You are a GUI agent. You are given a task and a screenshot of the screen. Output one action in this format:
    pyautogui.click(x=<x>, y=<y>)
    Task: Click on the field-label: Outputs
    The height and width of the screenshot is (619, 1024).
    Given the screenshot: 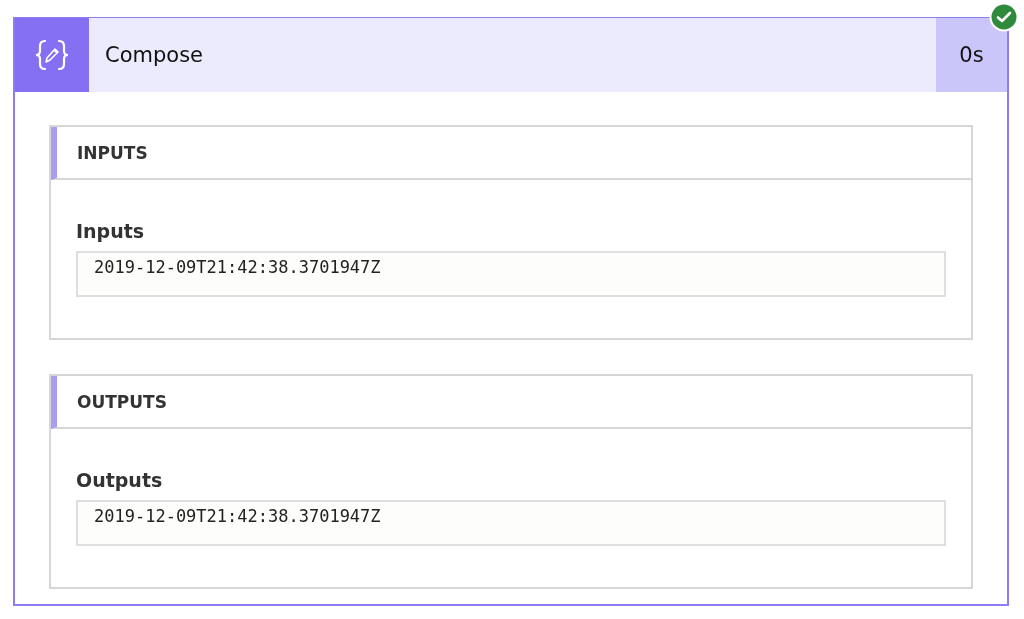 What is the action you would take?
    pyautogui.click(x=120, y=480)
    